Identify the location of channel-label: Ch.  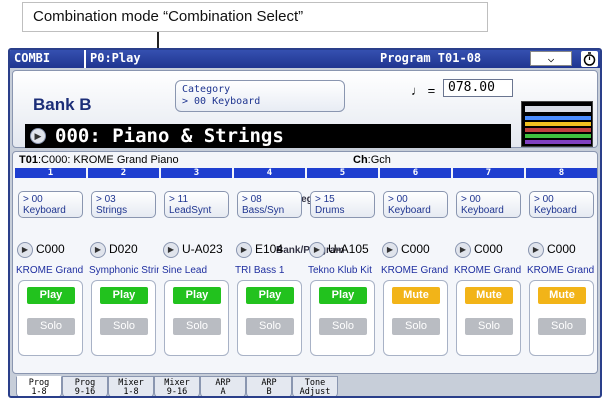
(360, 160).